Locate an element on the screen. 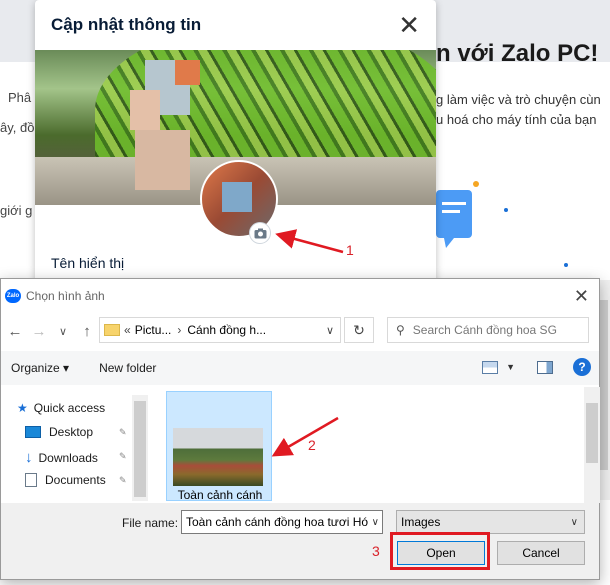 This screenshot has width=610, height=585. nav-quick-access: ★ Quick access is located at coordinates (61, 408).